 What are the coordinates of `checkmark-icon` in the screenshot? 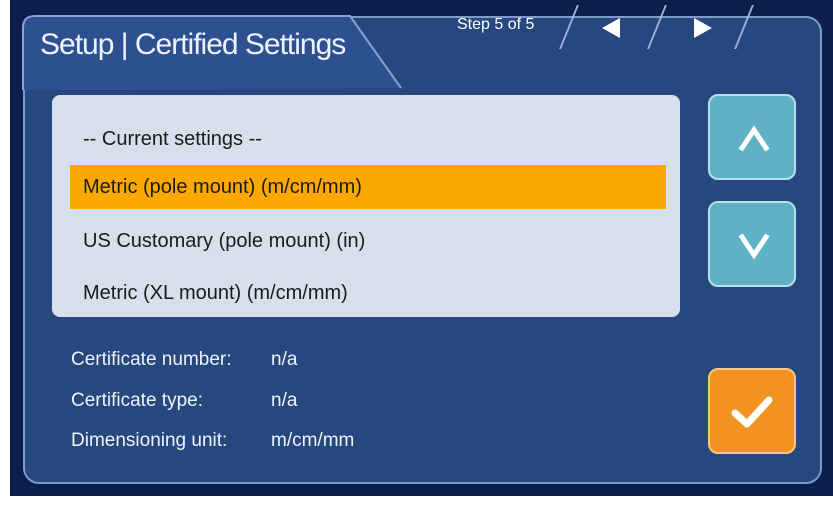 It's located at (752, 412).